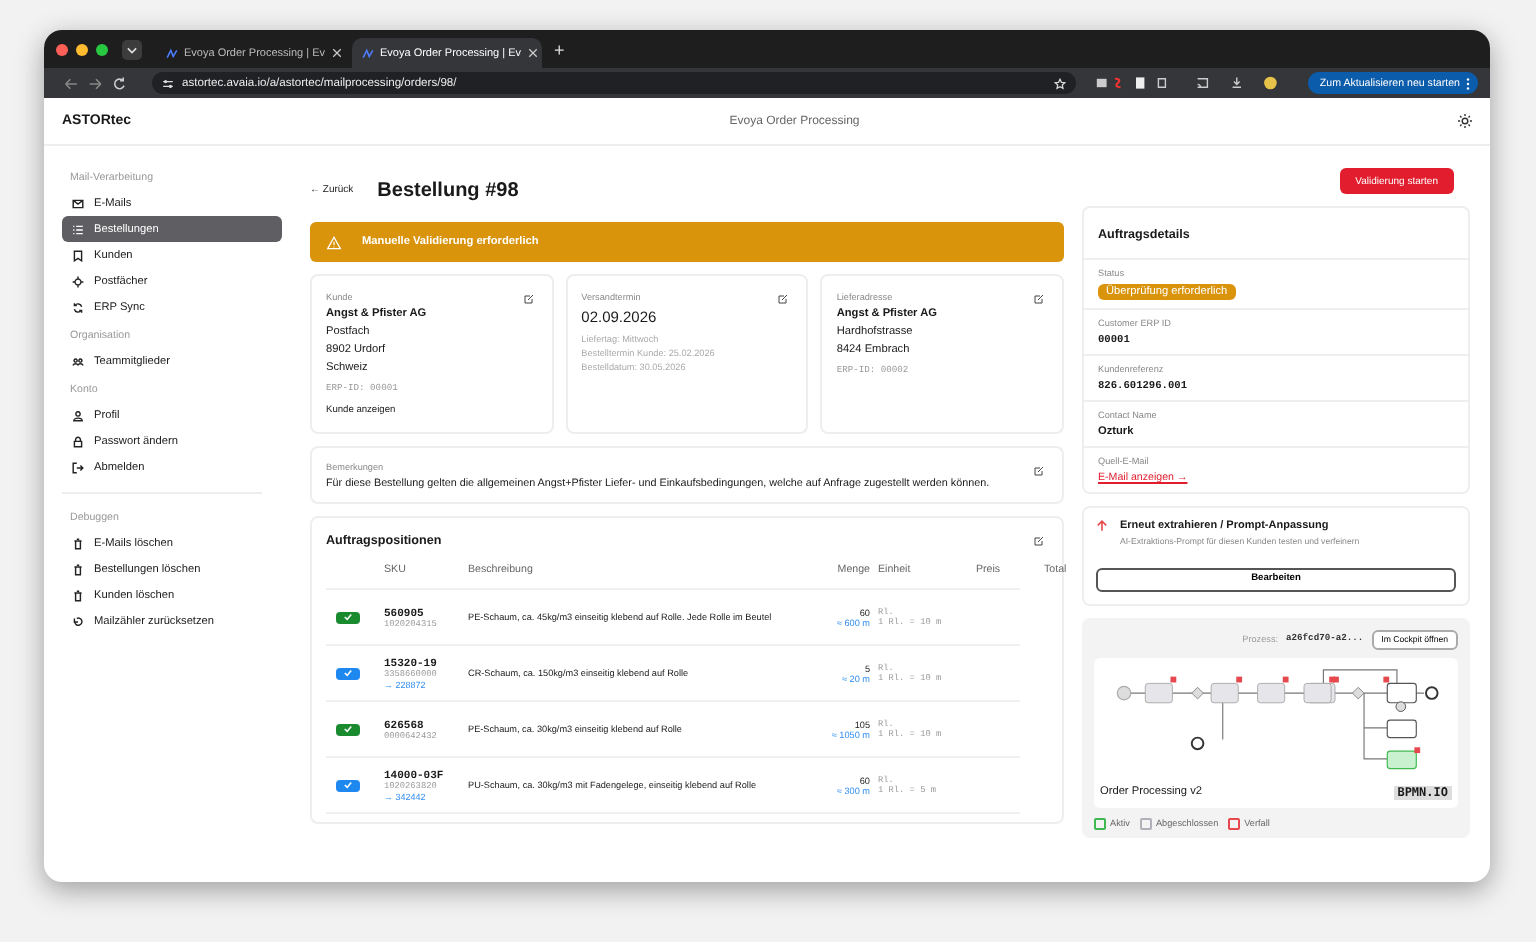 The width and height of the screenshot is (1536, 942). What do you see at coordinates (1102, 526) in the screenshot?
I see `arrow-up-icon` at bounding box center [1102, 526].